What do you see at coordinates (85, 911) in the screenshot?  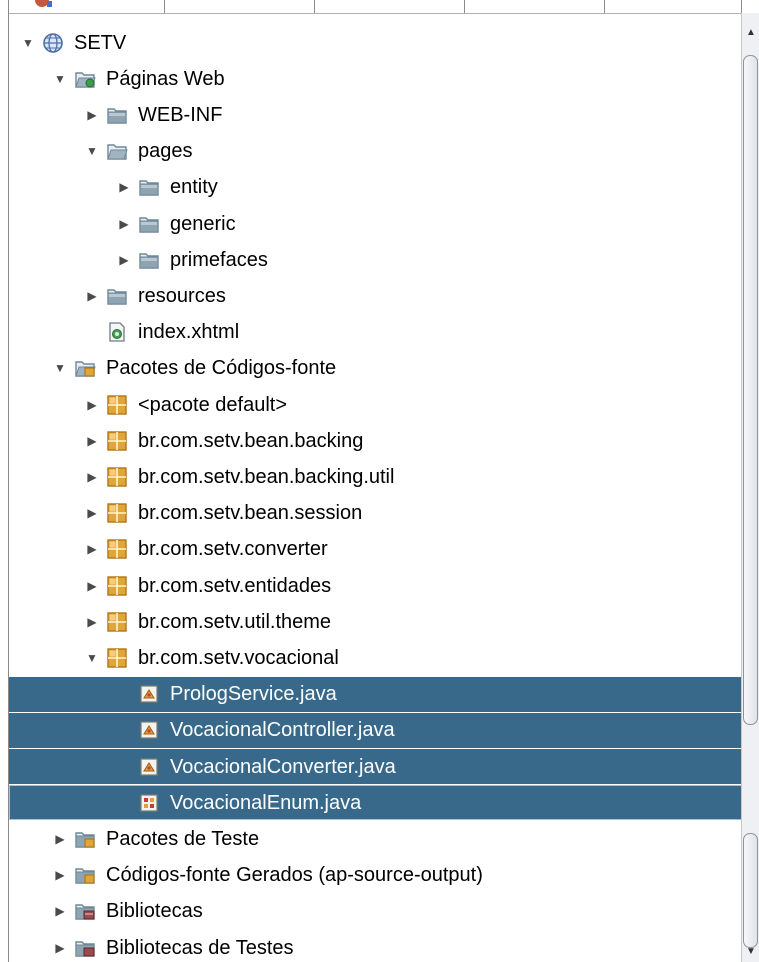 I see `libraries-icon` at bounding box center [85, 911].